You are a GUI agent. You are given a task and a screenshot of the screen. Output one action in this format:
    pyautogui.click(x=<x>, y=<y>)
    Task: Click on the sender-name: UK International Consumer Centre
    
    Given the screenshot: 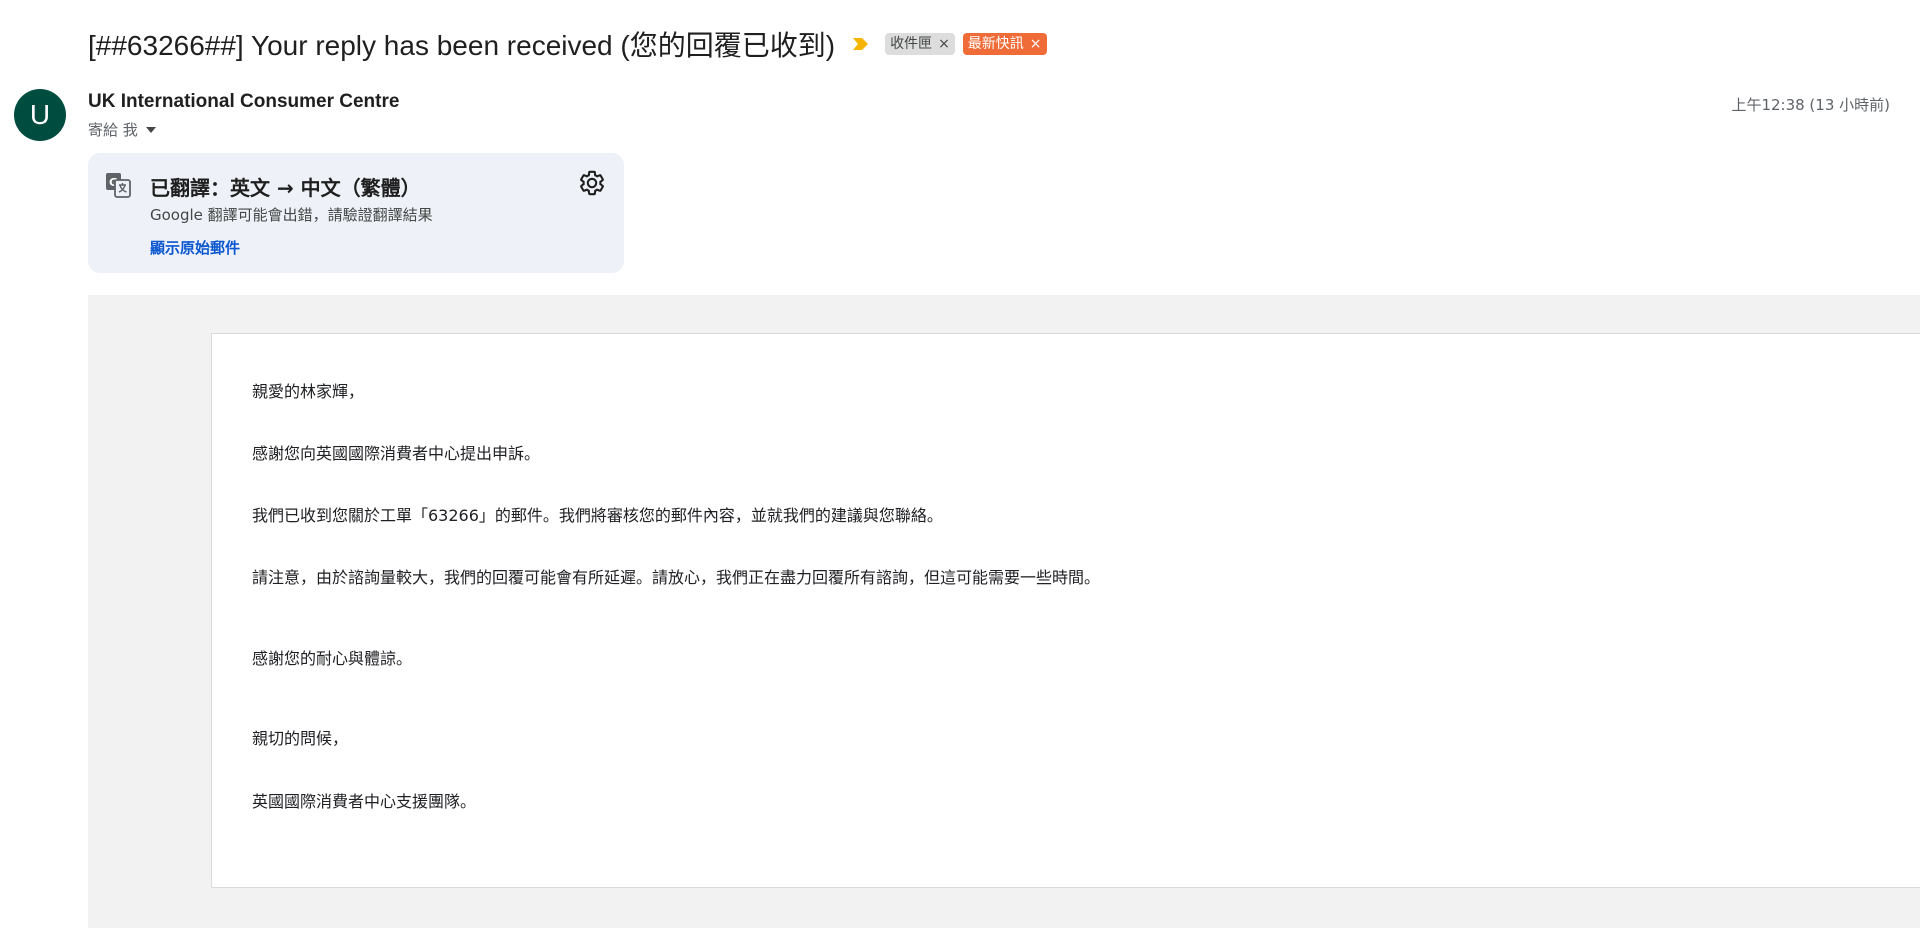 What is the action you would take?
    pyautogui.click(x=243, y=102)
    